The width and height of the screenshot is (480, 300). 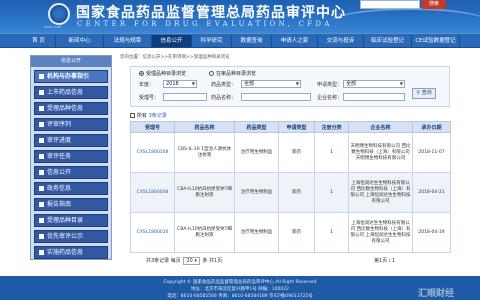 What do you see at coordinates (152, 192) in the screenshot?
I see `cell-accept-no: CXSL1800048` at bounding box center [152, 192].